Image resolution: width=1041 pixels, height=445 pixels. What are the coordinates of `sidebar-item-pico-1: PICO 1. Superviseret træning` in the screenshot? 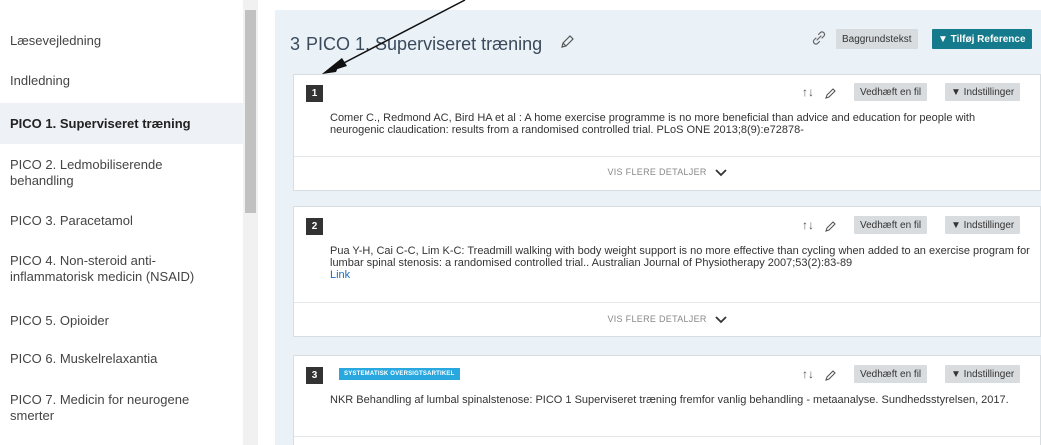 It's located at (121, 123).